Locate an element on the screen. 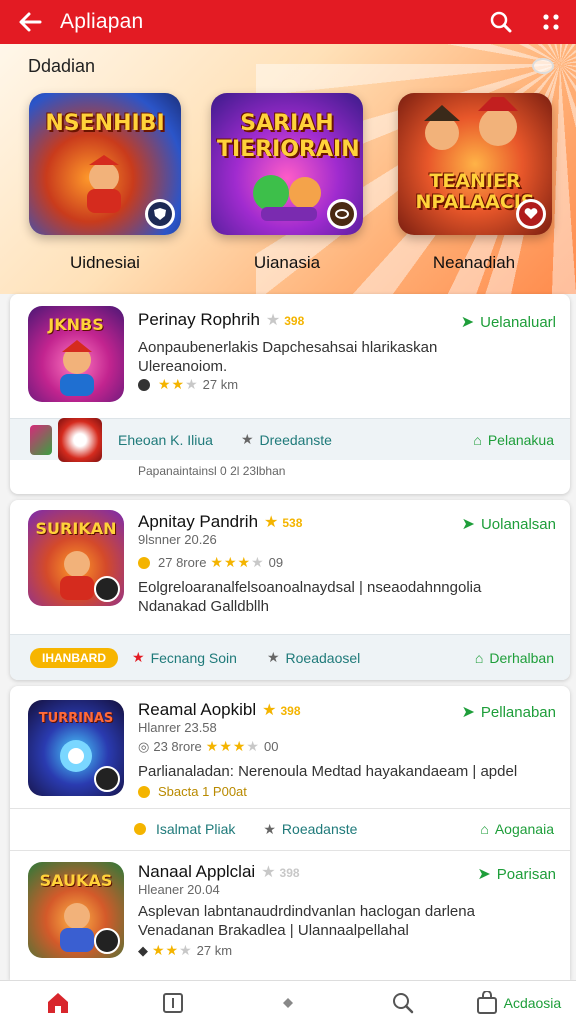 This screenshot has width=576, height=1024. nav-search is located at coordinates (403, 1002).